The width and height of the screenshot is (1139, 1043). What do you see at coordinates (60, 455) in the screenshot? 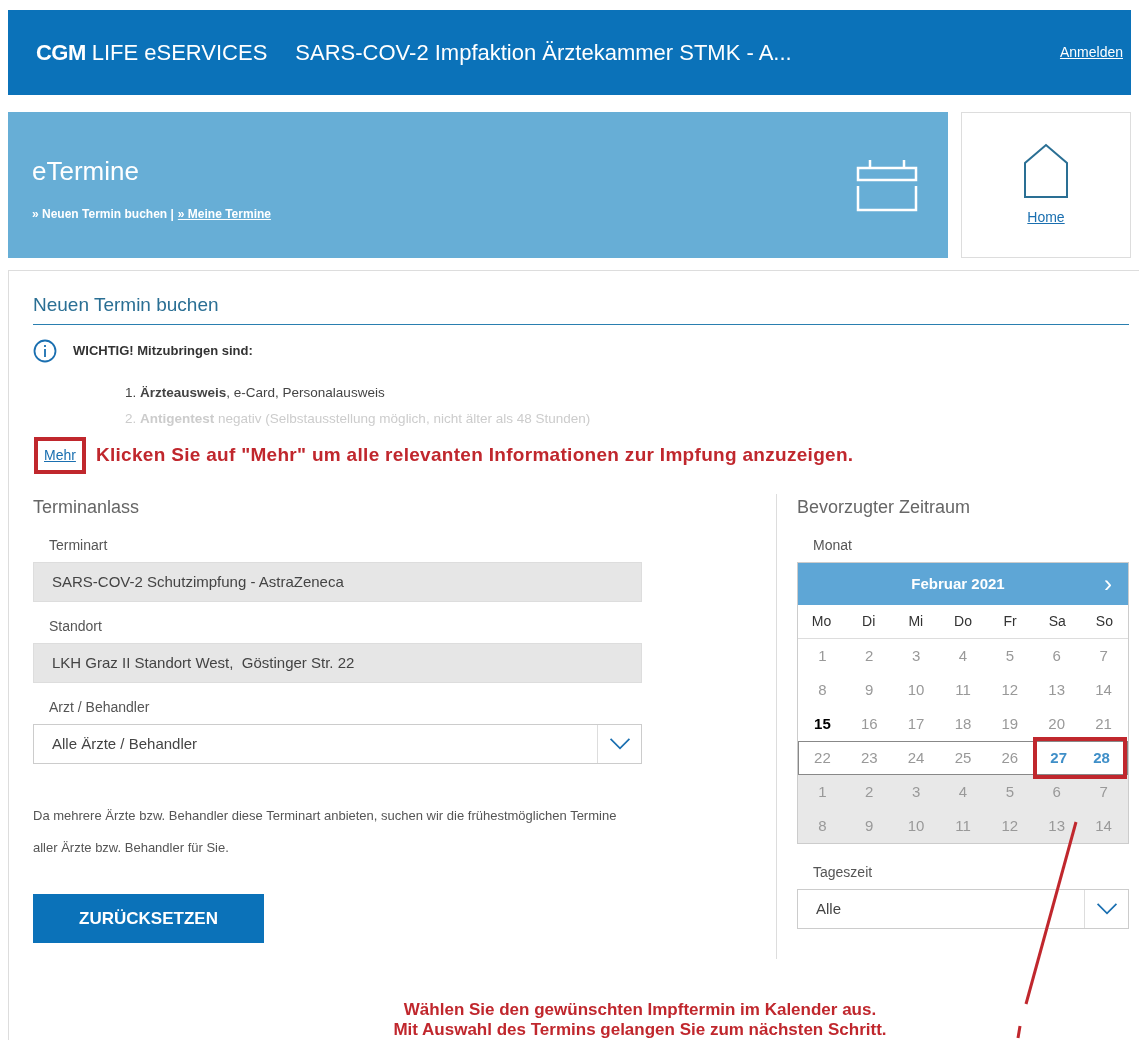
I see `more-link: Mehr` at bounding box center [60, 455].